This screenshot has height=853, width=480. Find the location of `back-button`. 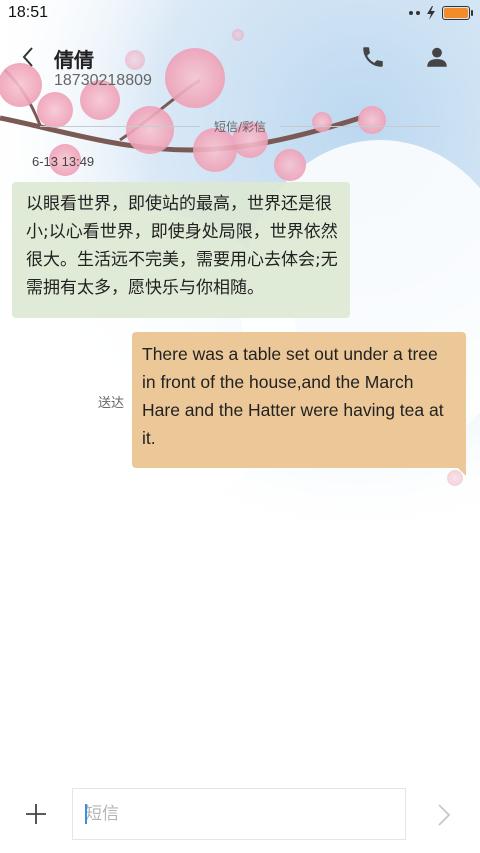

back-button is located at coordinates (29, 57).